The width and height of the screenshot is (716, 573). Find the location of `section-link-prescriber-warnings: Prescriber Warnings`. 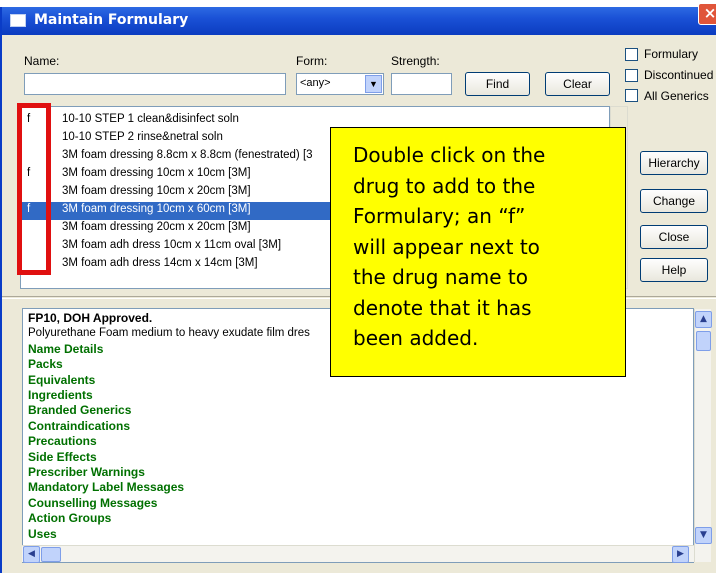

section-link-prescriber-warnings: Prescriber Warnings is located at coordinates (358, 472).